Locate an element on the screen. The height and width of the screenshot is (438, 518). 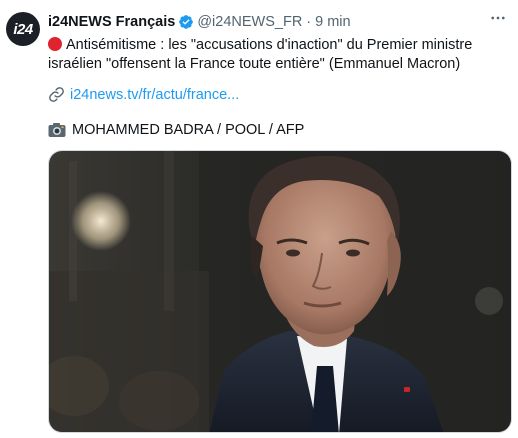
photo-credit: MOHAMMED BADRA / POOL / AFP is located at coordinates (176, 130).